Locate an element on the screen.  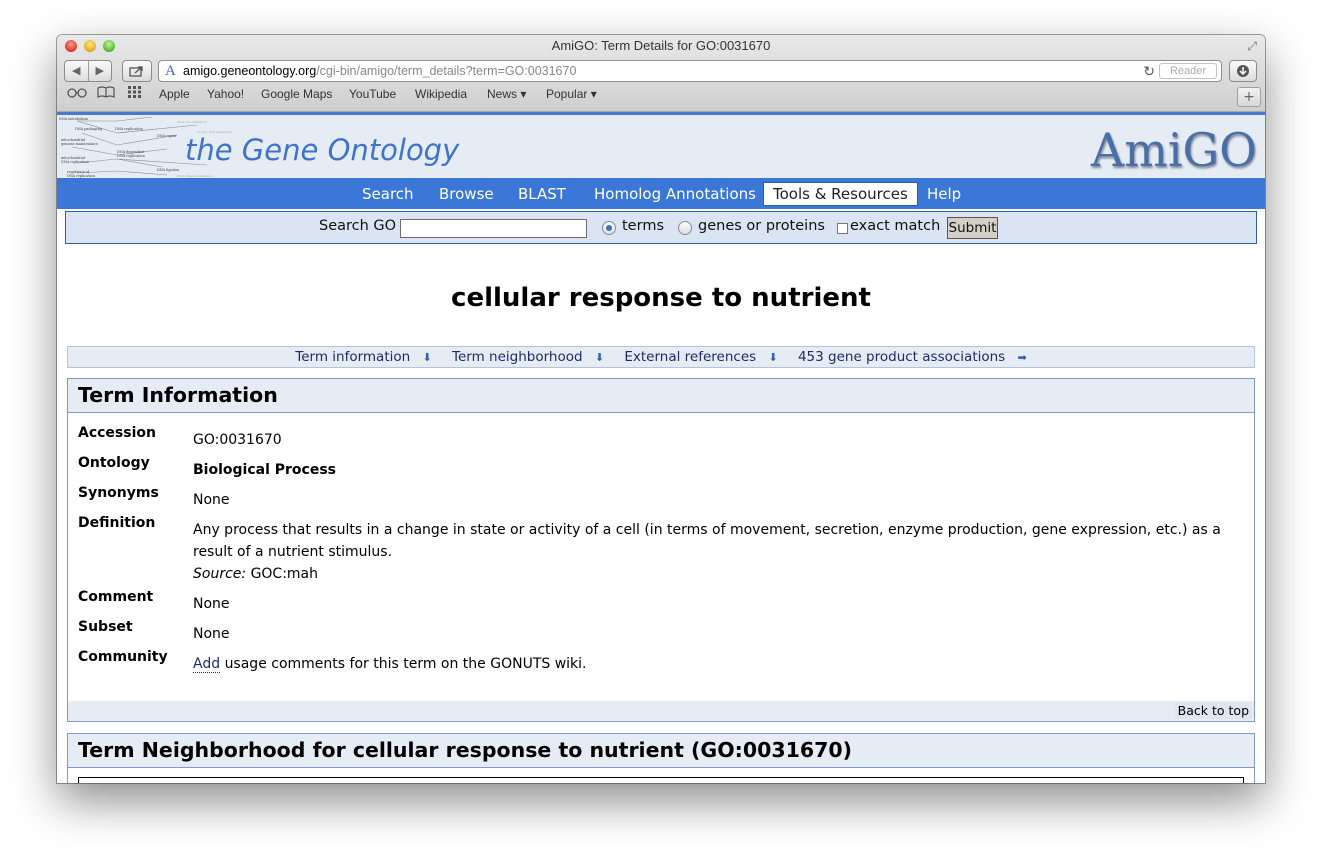
jump-gene-products: 453 gene product associations ➡ is located at coordinates (912, 357).